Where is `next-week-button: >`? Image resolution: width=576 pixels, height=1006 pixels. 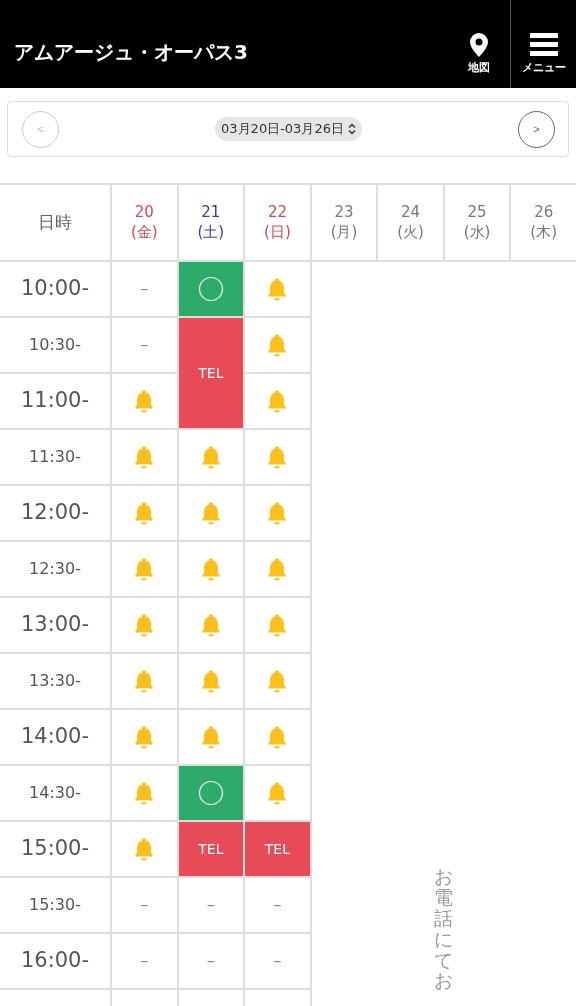 next-week-button: > is located at coordinates (536, 129).